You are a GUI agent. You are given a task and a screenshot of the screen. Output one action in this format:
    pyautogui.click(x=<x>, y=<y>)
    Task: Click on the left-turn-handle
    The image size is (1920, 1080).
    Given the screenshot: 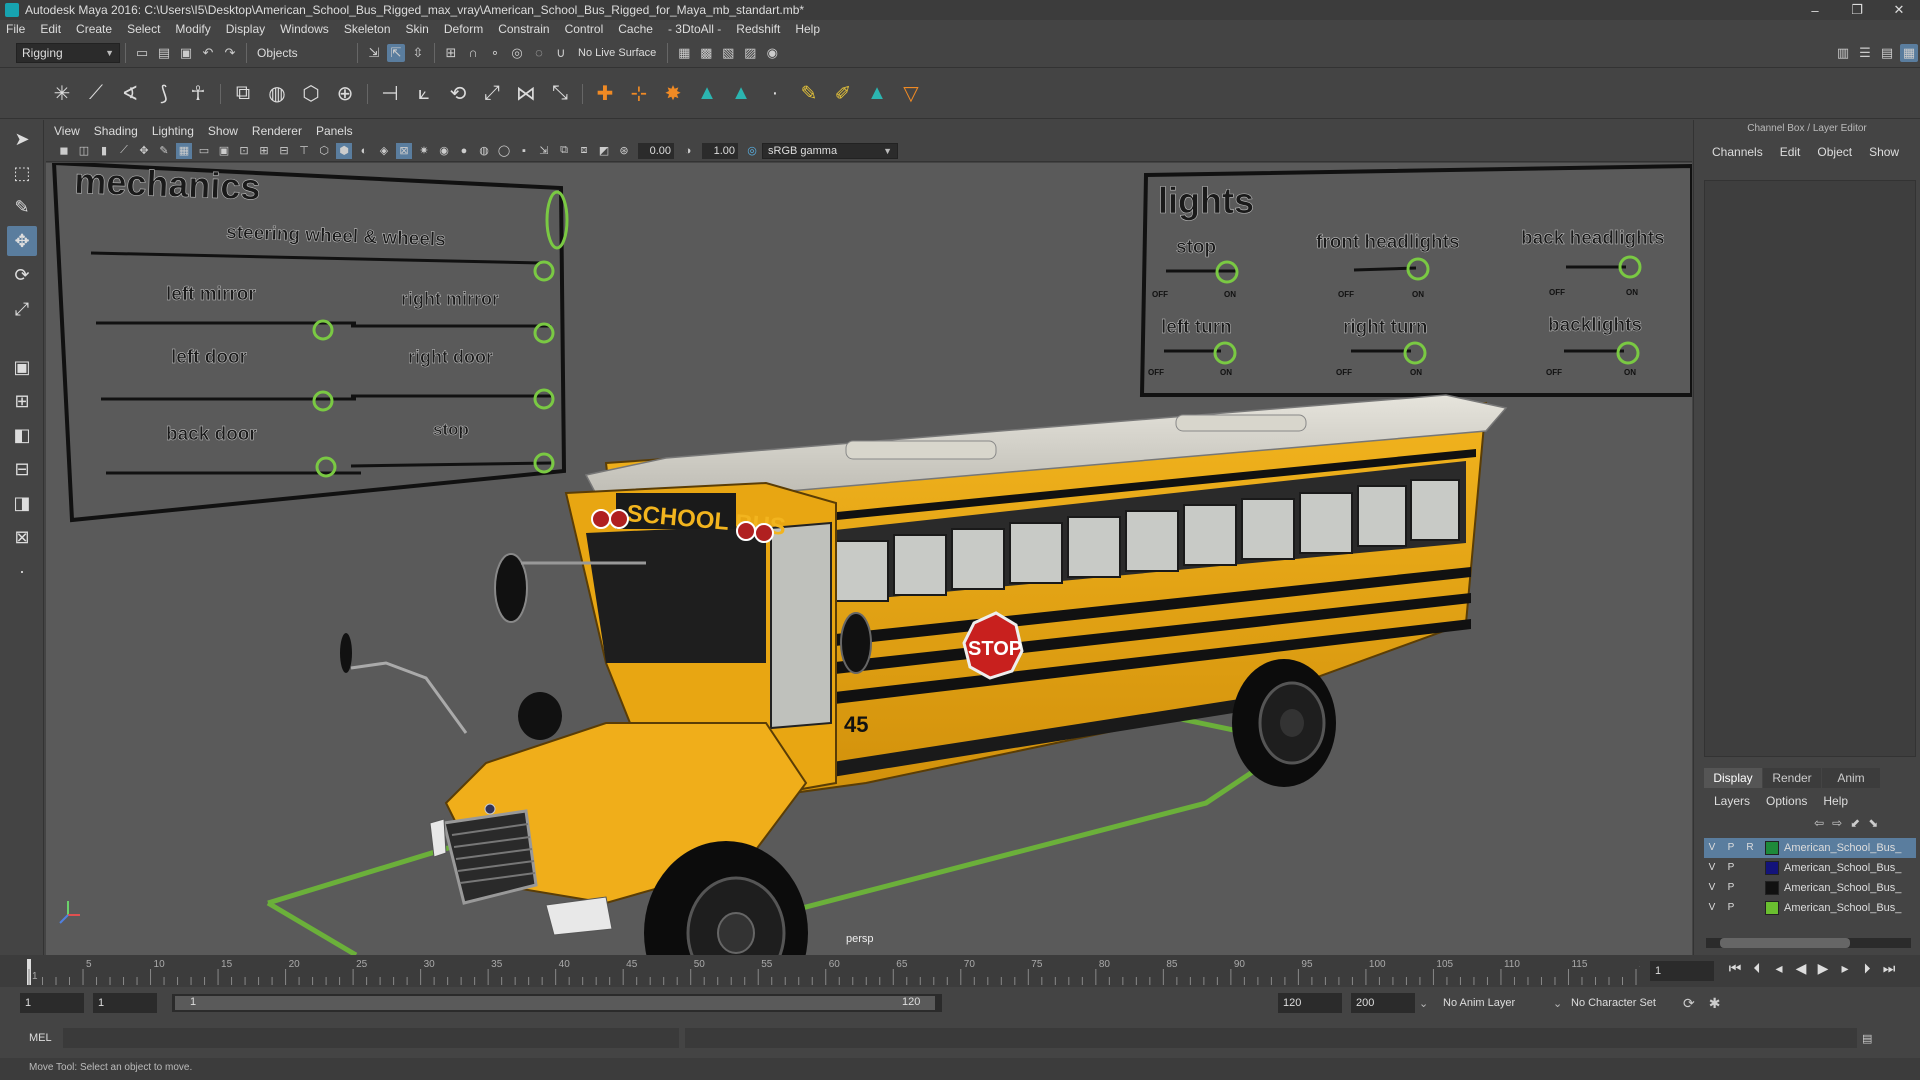 What is the action you would take?
    pyautogui.click(x=1225, y=353)
    